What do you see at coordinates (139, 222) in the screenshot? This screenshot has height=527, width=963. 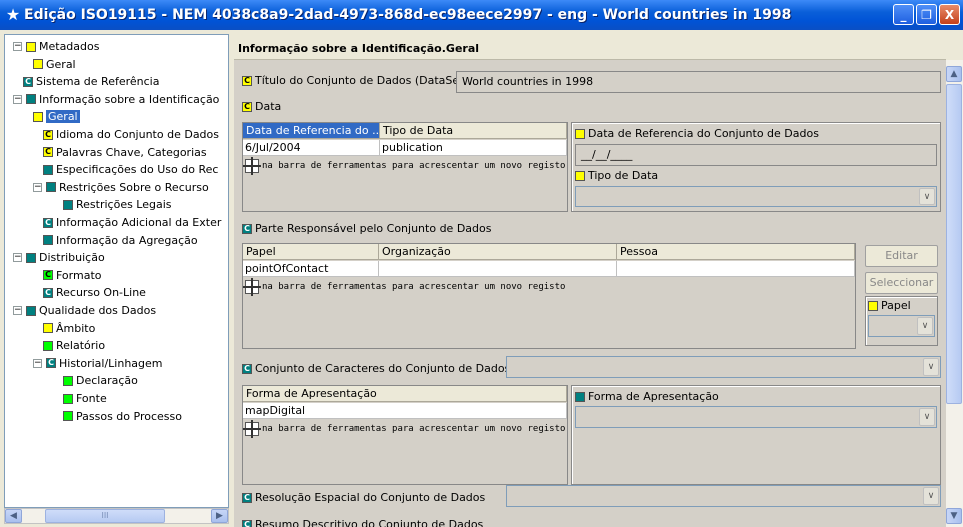 I see `tree-item-label: Informação Adicional da Exter` at bounding box center [139, 222].